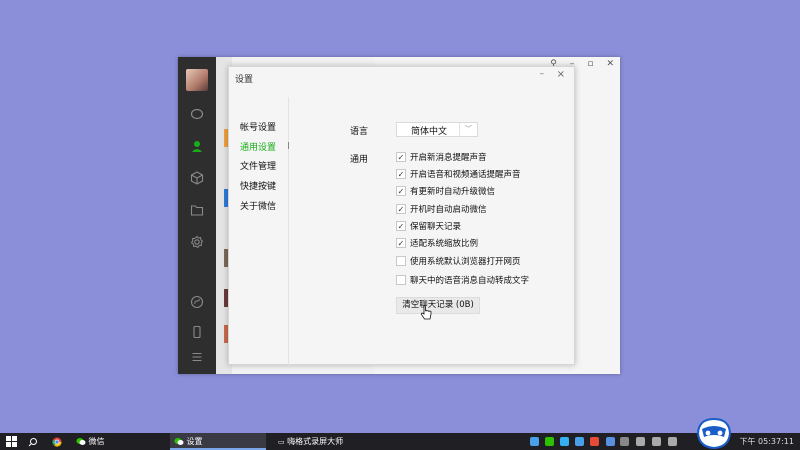 The width and height of the screenshot is (800, 450). I want to click on option-label: 开启新消息提醒声音, so click(448, 158).